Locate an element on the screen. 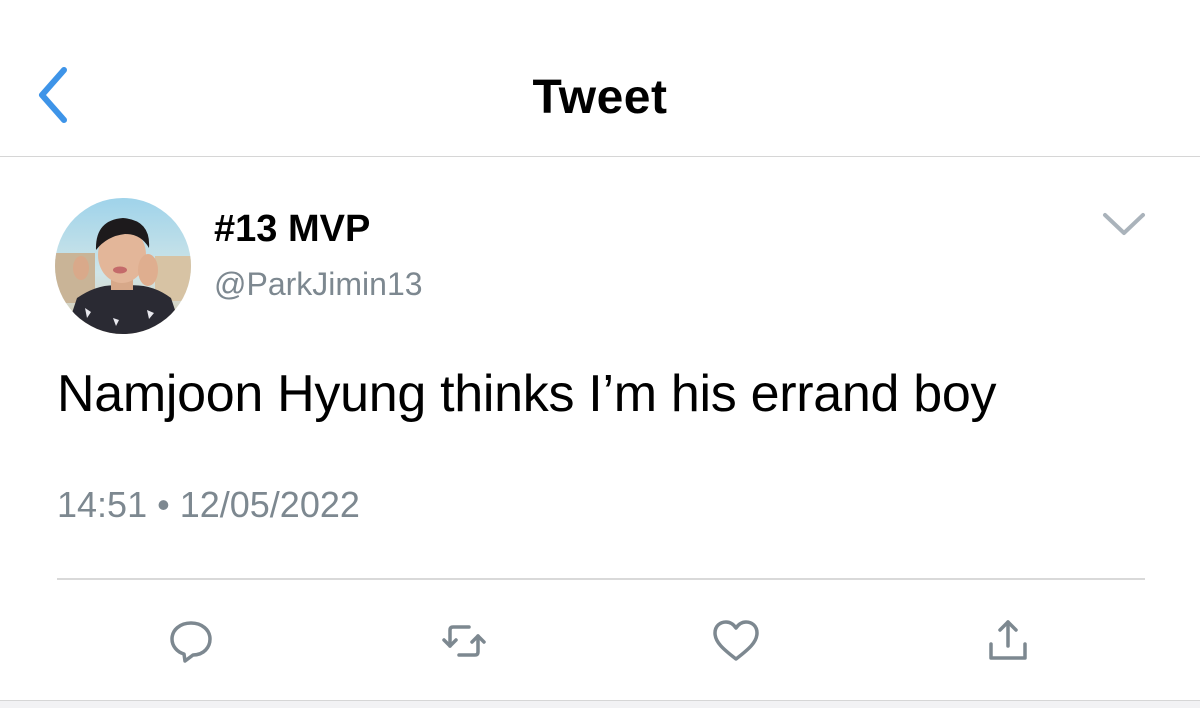 This screenshot has width=1200, height=708. reply-button is located at coordinates (191, 641).